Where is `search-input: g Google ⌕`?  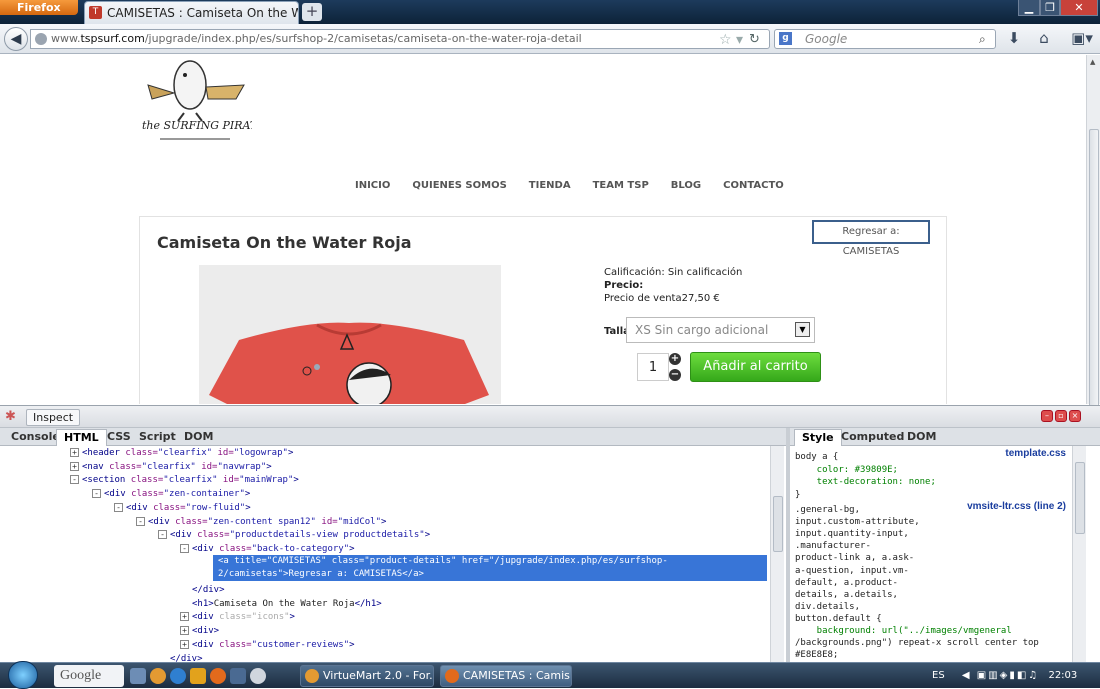 search-input: g Google ⌕ is located at coordinates (885, 39).